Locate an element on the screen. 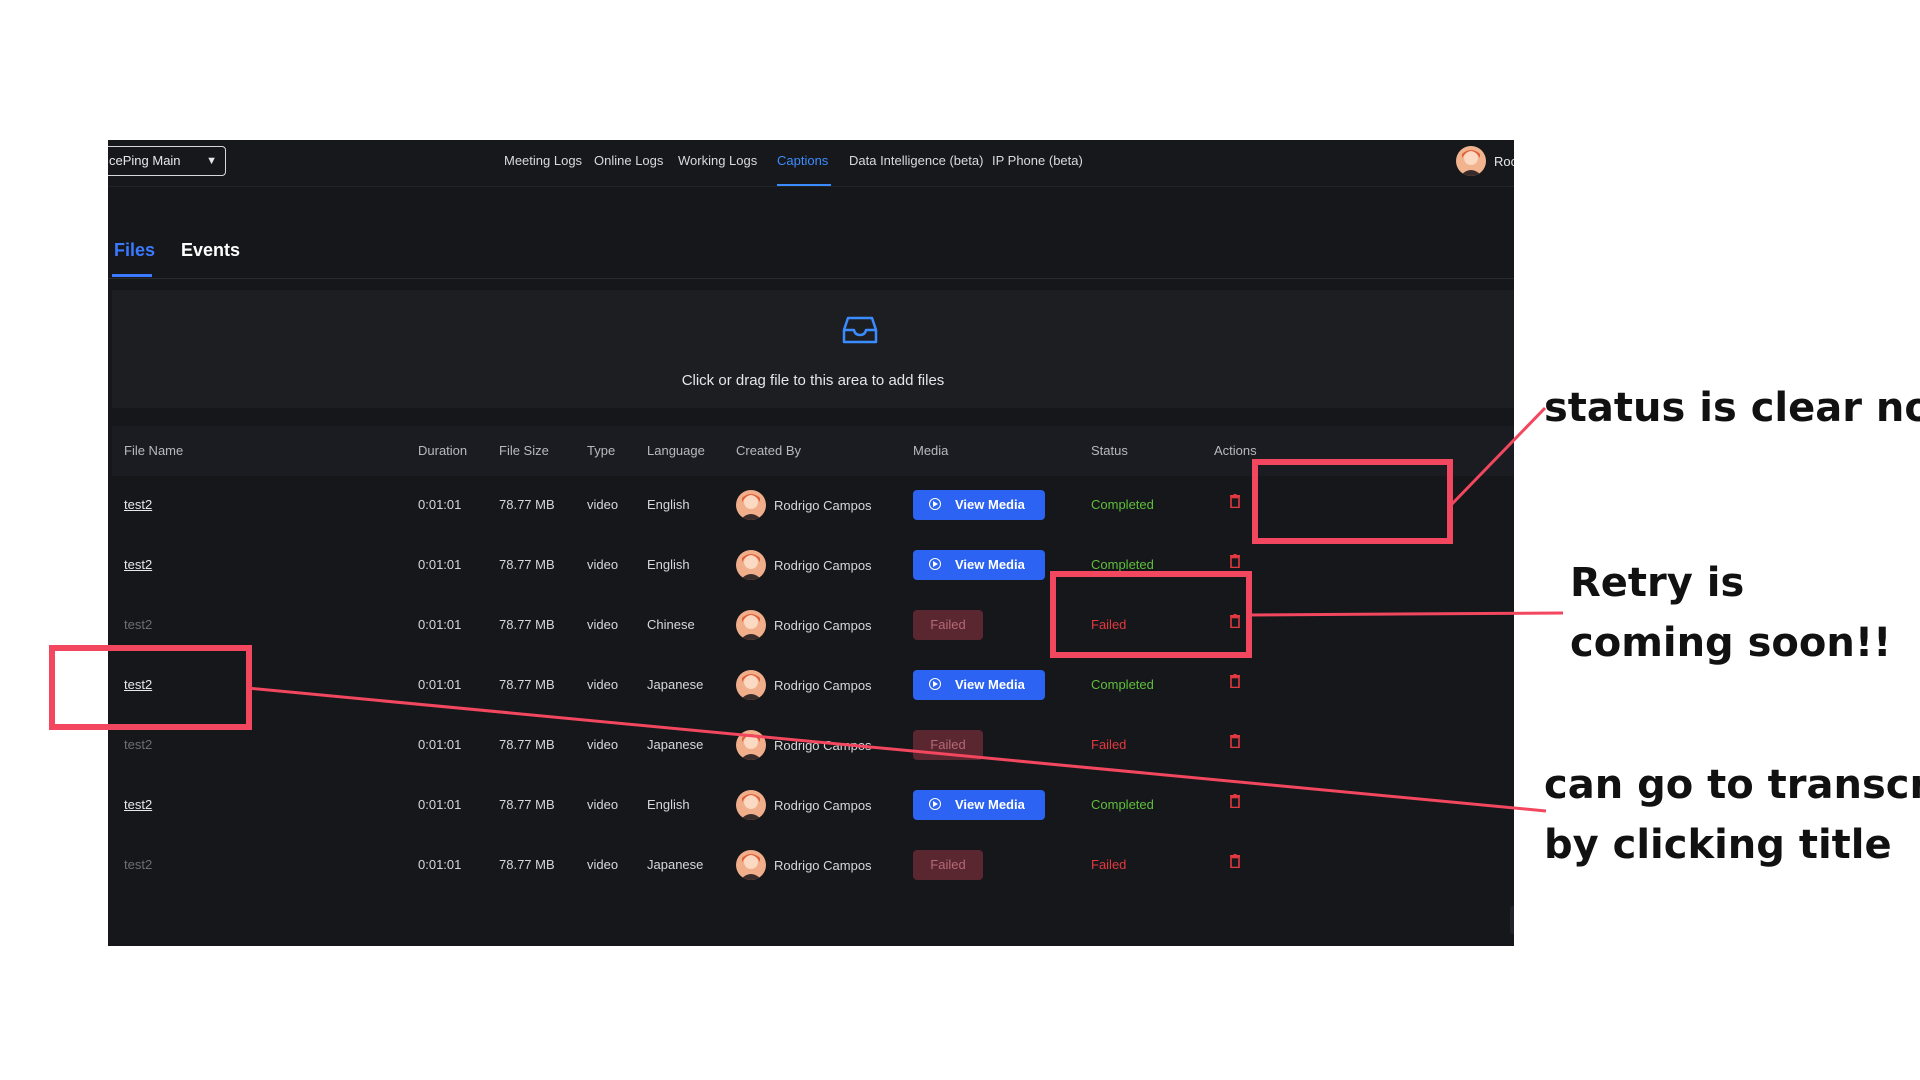 Image resolution: width=1920 pixels, height=1080 pixels. user-menu: Roc is located at coordinates (1485, 161).